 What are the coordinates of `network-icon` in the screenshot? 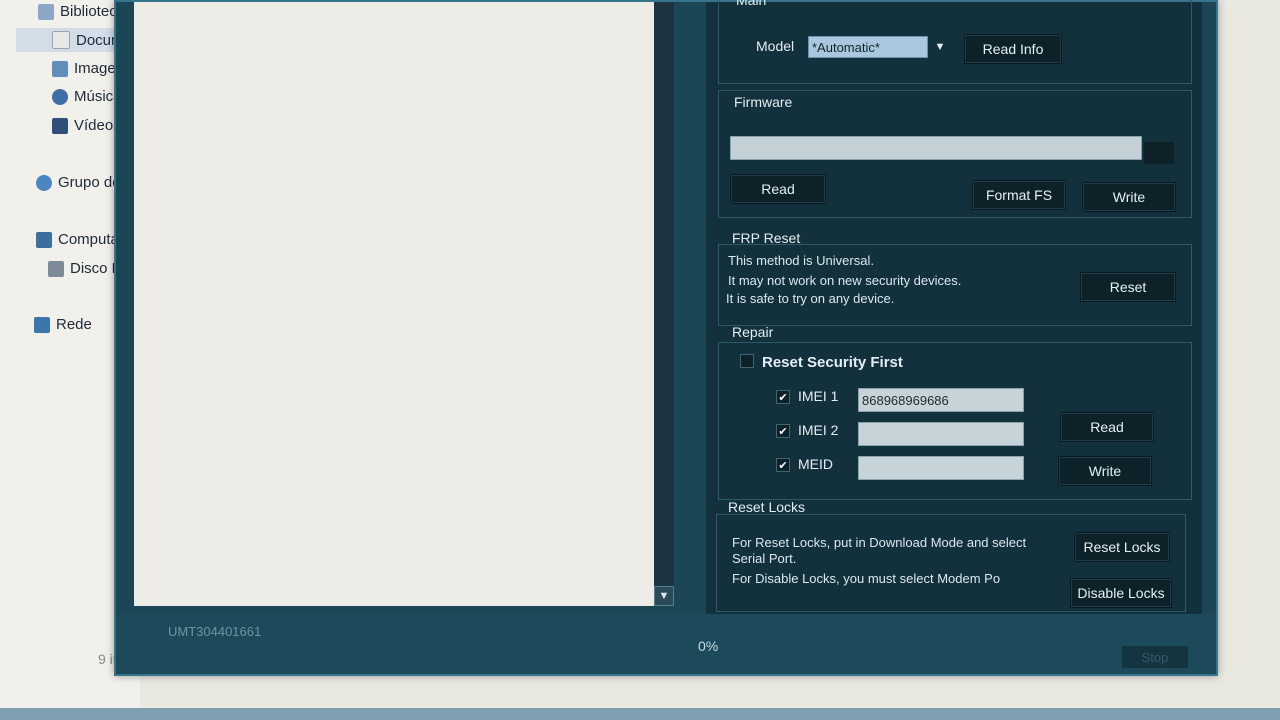 It's located at (42, 324).